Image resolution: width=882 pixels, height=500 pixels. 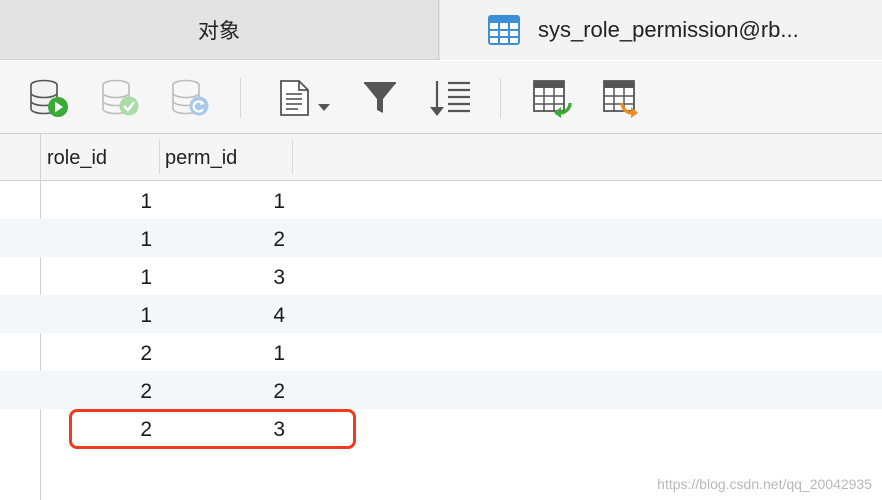 I want to click on refresh-button, so click(x=192, y=99).